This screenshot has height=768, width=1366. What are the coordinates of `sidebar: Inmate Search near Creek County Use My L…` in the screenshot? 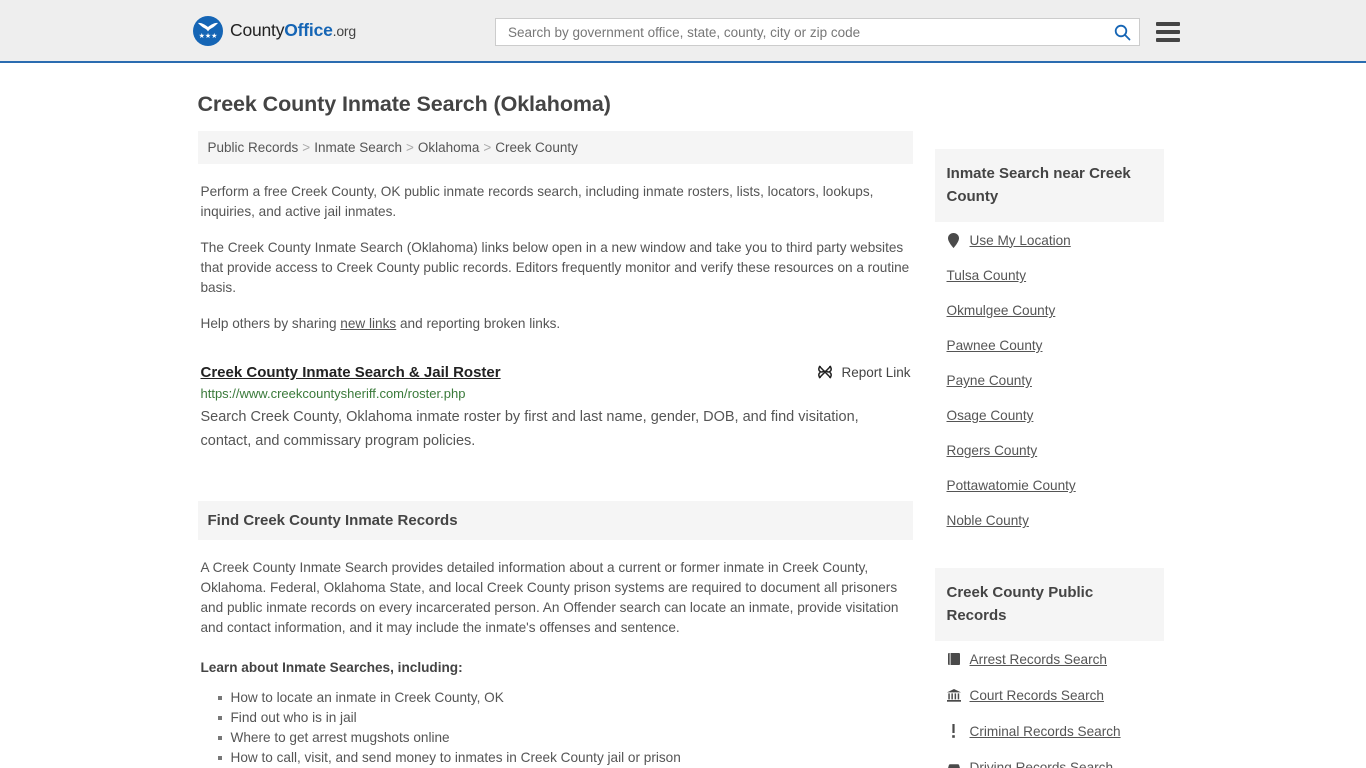 It's located at (1049, 449).